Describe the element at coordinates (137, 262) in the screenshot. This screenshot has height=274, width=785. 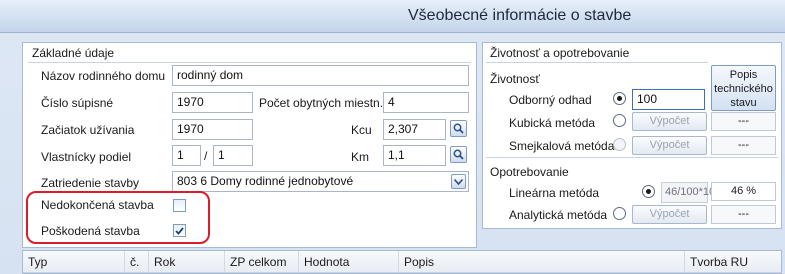
I see `column-number: č.` at that location.